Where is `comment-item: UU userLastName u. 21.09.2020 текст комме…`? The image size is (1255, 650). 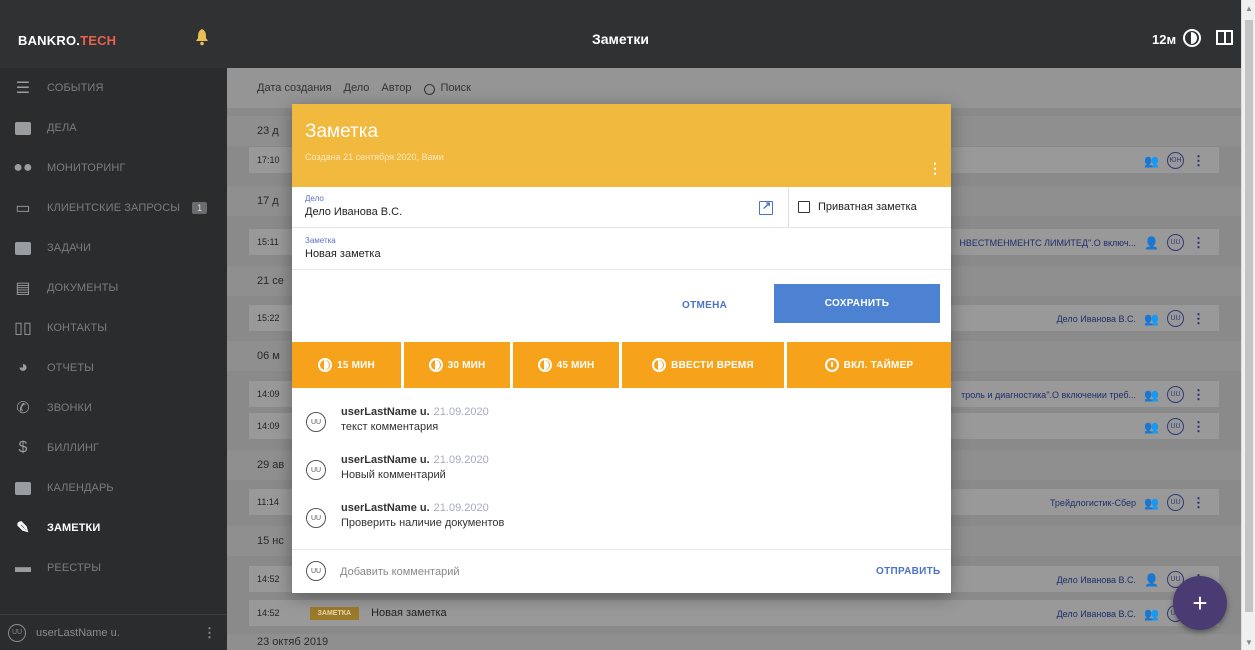 comment-item: UU userLastName u. 21.09.2020 текст комме… is located at coordinates (606, 422).